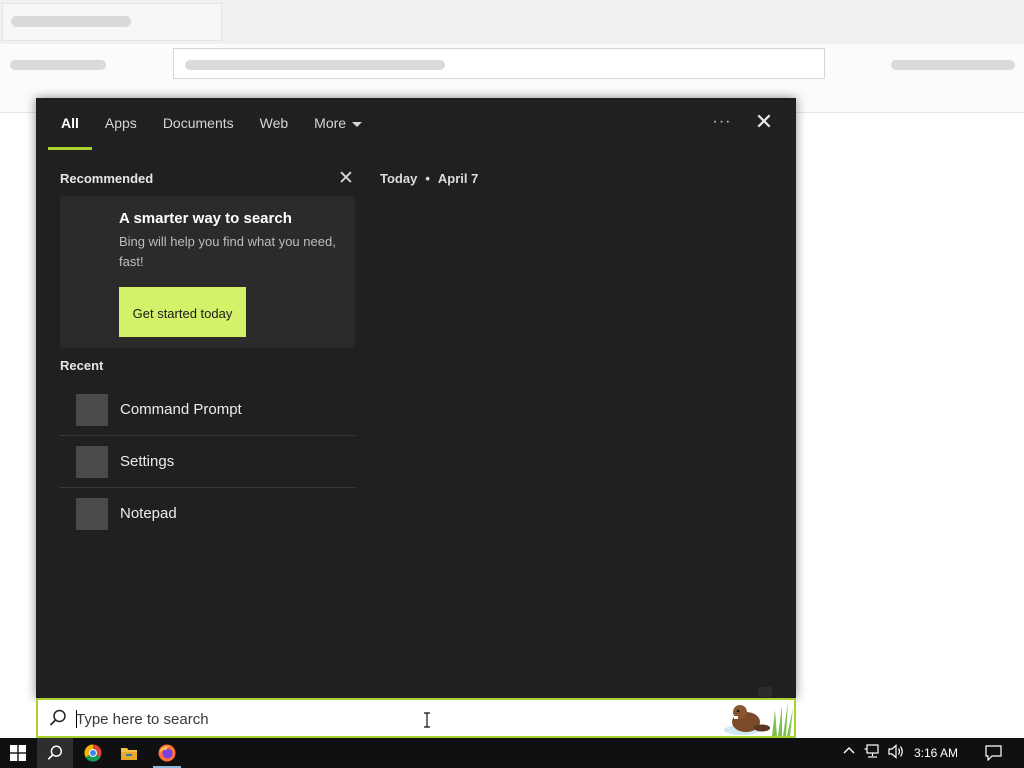 This screenshot has height=768, width=1024. I want to click on beaver-illustration-icon, so click(758, 719).